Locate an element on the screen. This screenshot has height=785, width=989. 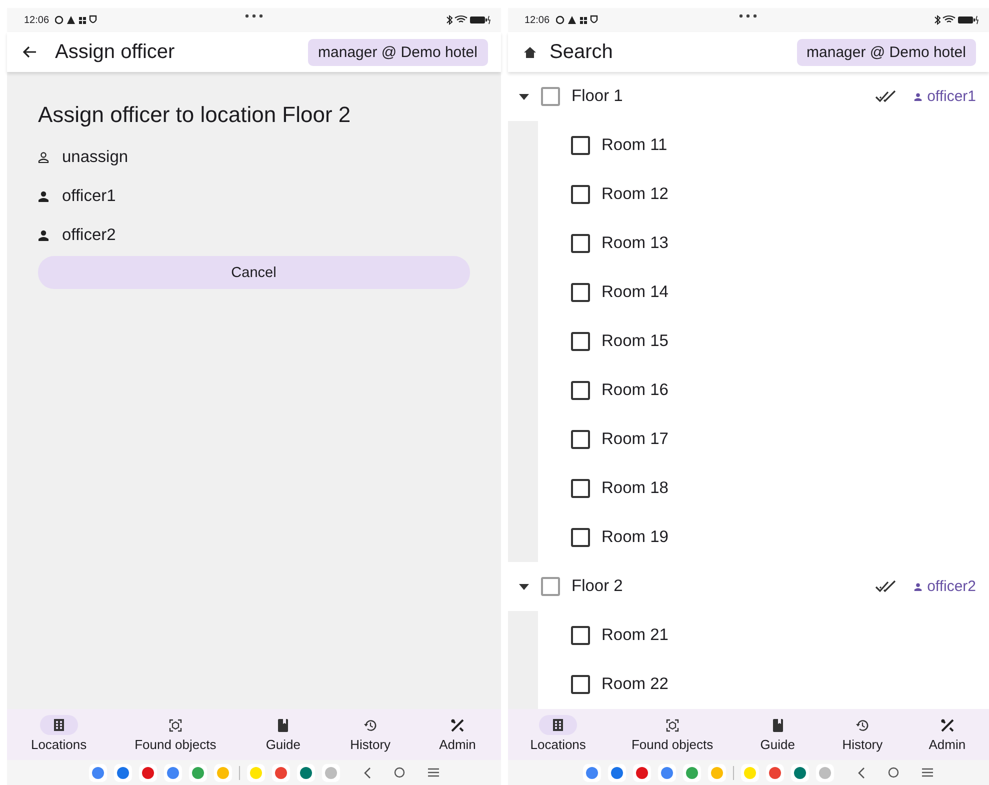
floor-label: Floor 1 is located at coordinates (597, 96).